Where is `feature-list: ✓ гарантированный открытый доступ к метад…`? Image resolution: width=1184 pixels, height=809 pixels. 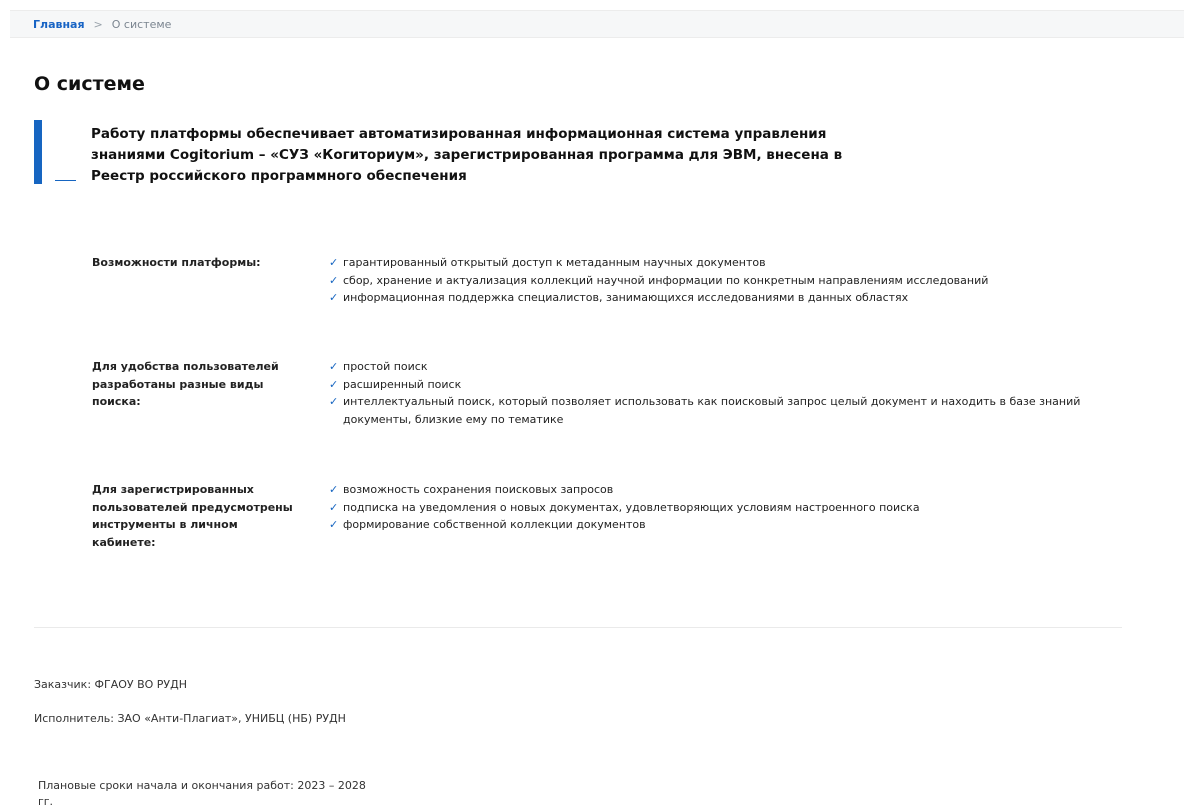
feature-list: ✓ гарантированный открытый доступ к метад… is located at coordinates (724, 280).